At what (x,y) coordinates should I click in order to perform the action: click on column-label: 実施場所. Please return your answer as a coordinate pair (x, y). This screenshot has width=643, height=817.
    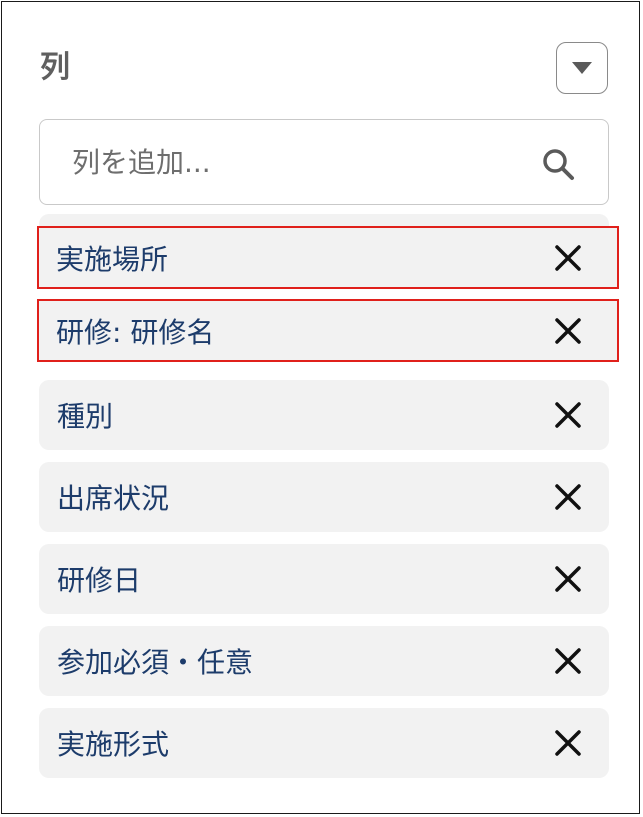
    Looking at the image, I should click on (112, 259).